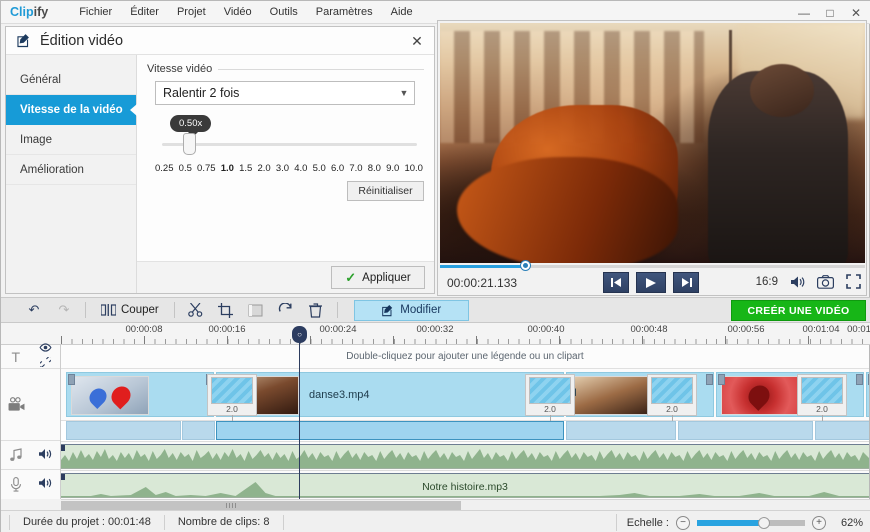 This screenshot has height=532, width=870. Describe the element at coordinates (30, 484) in the screenshot. I see `track-header-voice` at that location.